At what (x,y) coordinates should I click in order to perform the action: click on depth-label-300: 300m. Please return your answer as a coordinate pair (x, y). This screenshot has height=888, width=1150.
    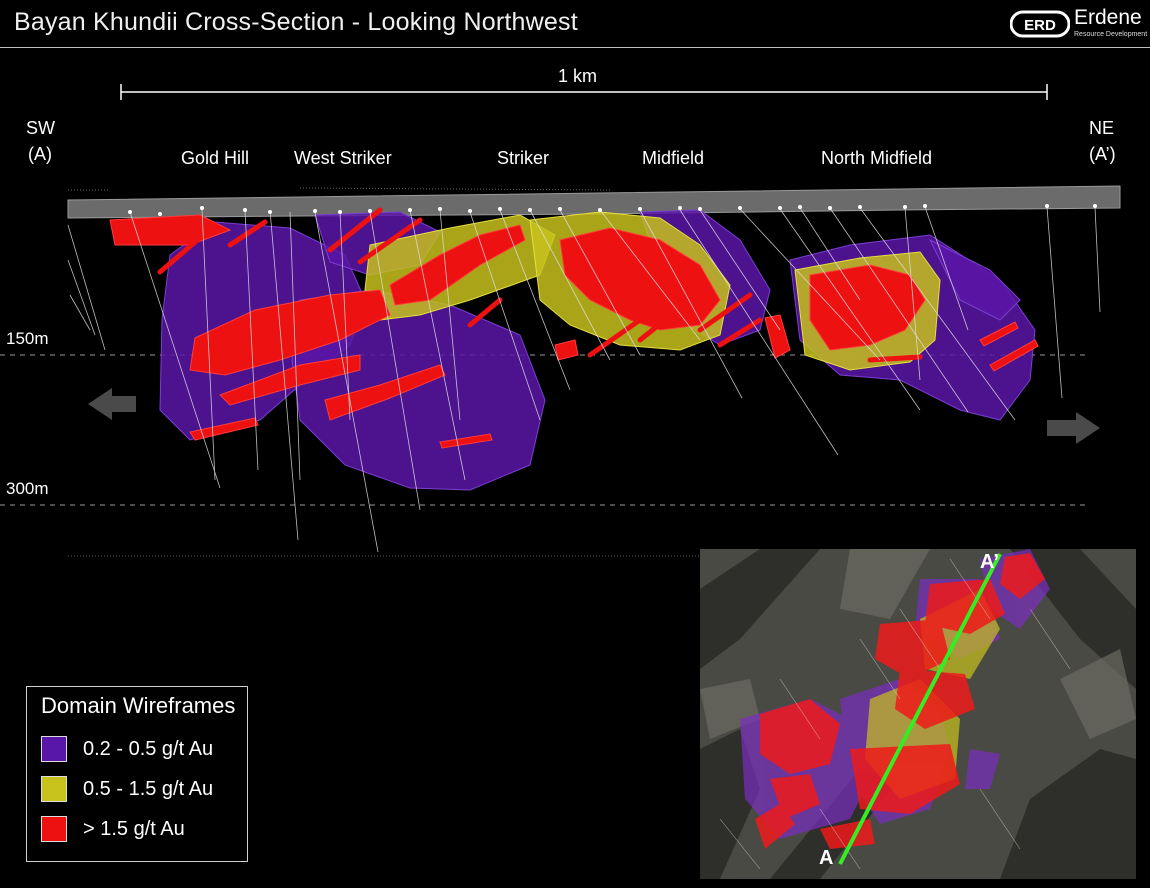
    Looking at the image, I should click on (27, 488).